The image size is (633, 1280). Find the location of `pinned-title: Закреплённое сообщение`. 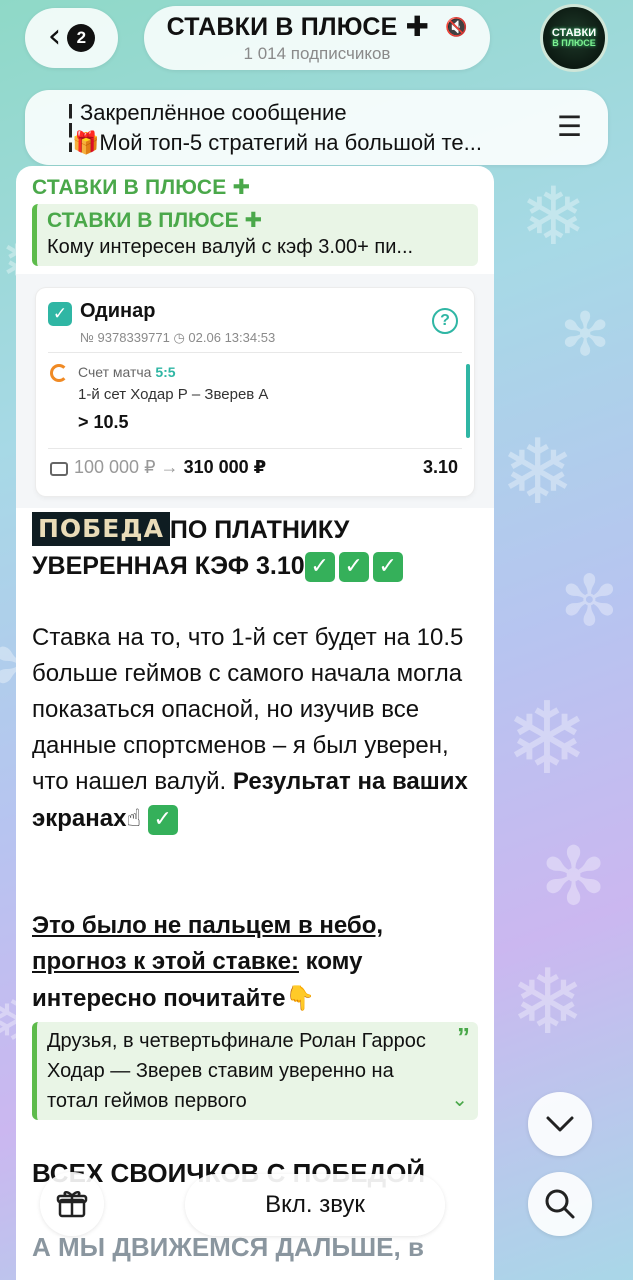

pinned-title: Закреплённое сообщение is located at coordinates (213, 112).